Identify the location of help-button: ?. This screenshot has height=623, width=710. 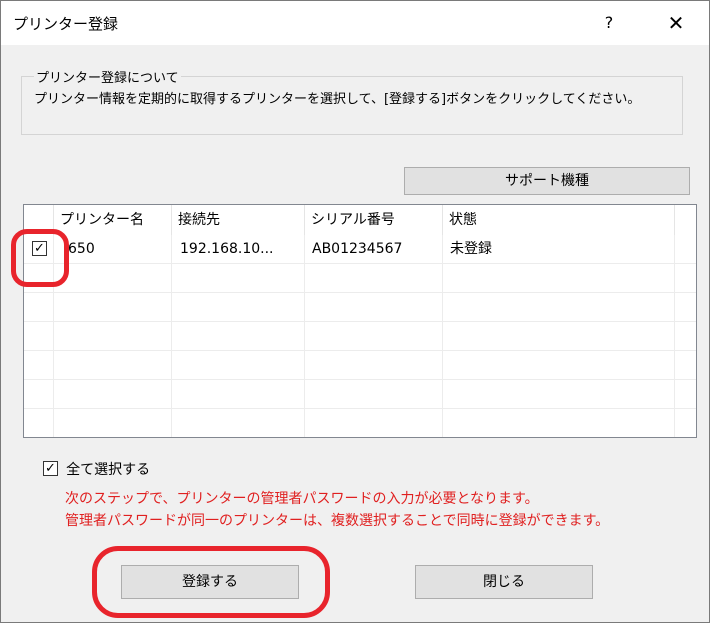
(609, 23).